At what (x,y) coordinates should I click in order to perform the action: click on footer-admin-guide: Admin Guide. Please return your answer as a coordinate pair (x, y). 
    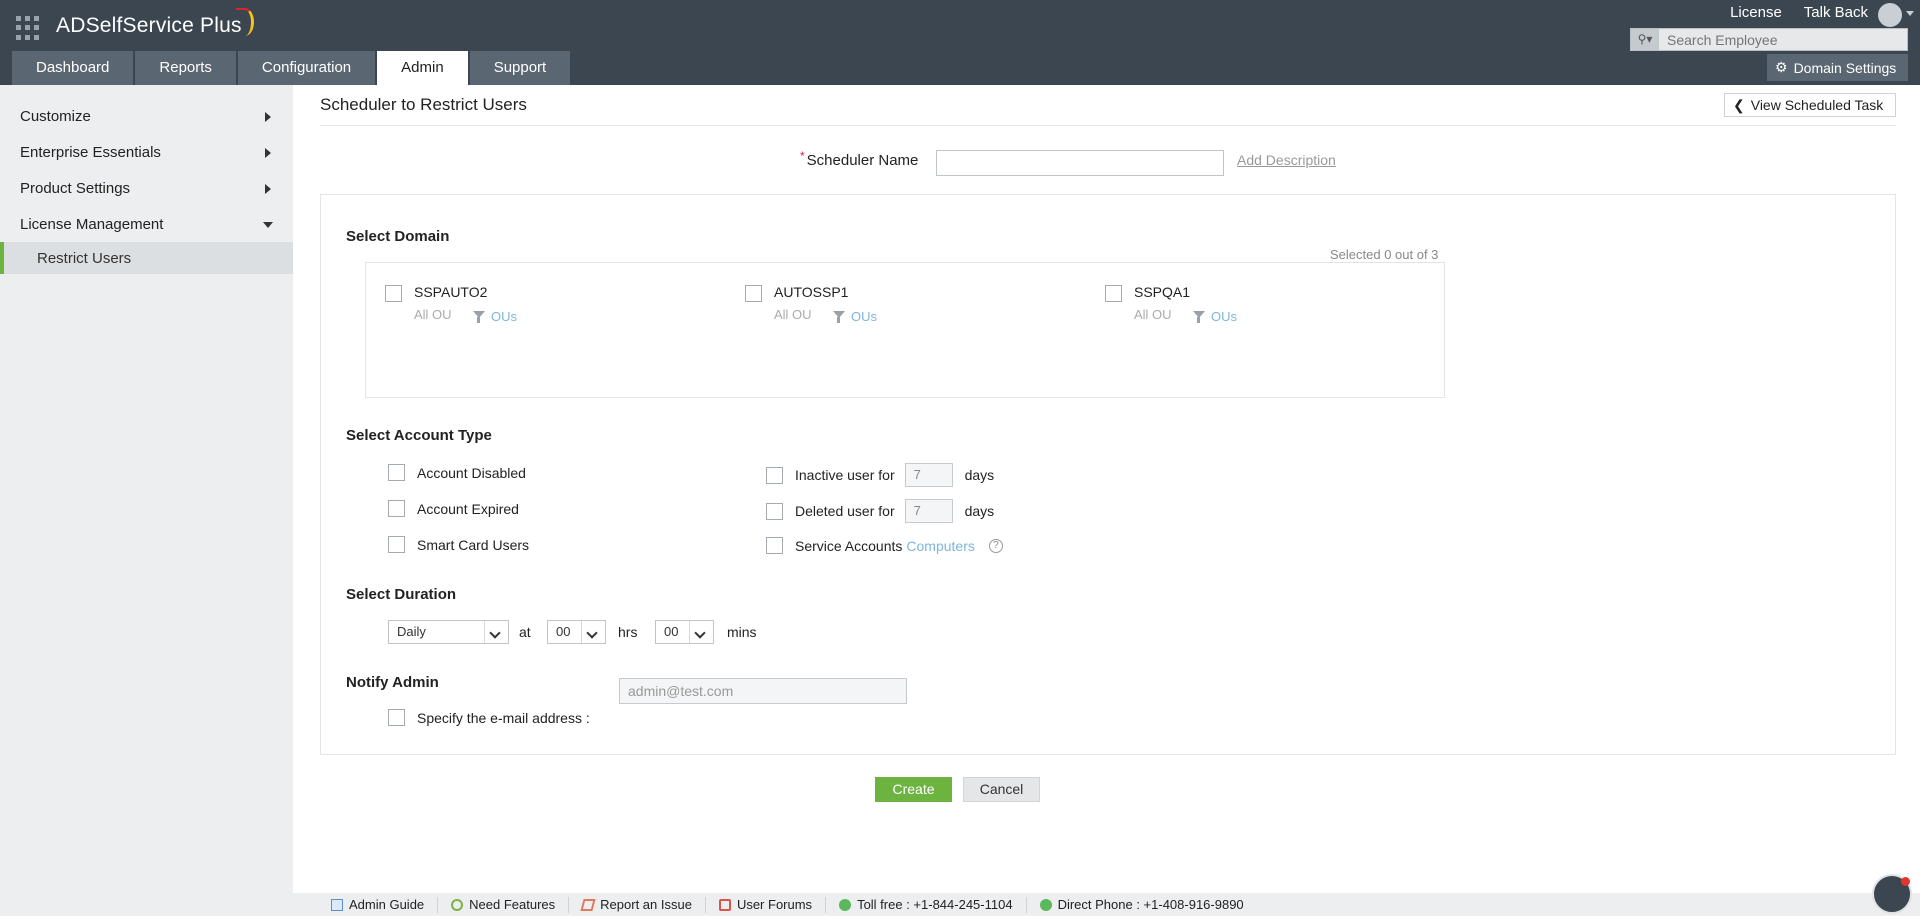
    Looking at the image, I should click on (378, 904).